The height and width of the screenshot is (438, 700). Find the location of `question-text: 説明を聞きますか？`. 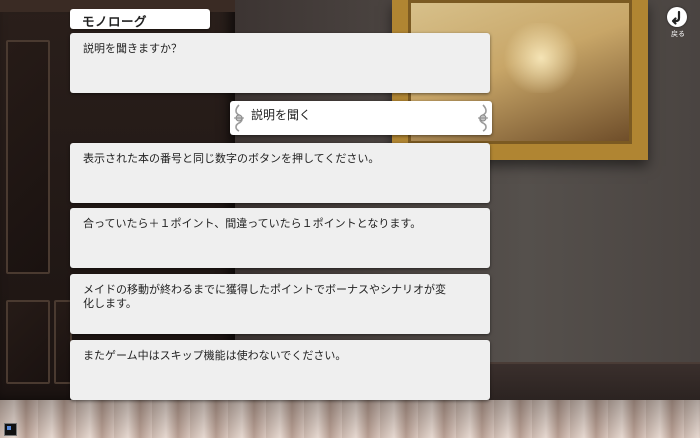

question-text: 説明を聞きますか？ is located at coordinates (132, 48).